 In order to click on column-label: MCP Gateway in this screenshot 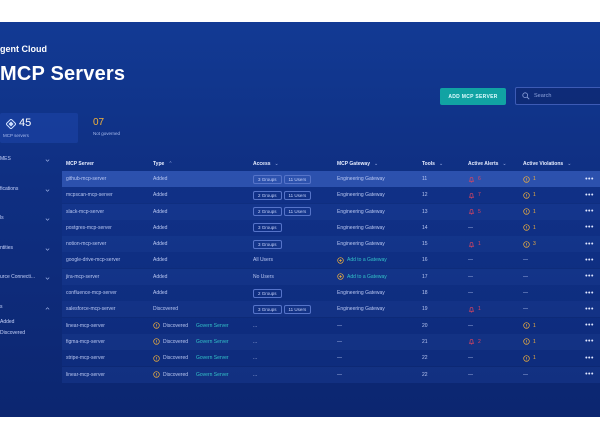, I will do `click(353, 163)`.